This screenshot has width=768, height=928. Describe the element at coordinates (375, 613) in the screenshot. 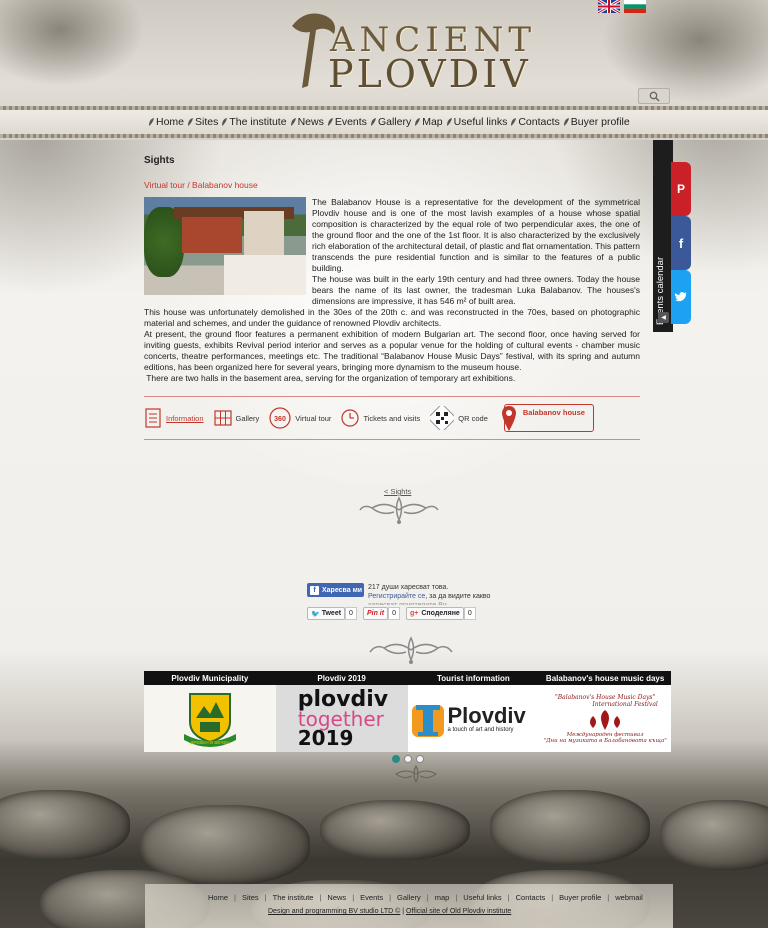

I see `pin-it-button: Pin it` at that location.